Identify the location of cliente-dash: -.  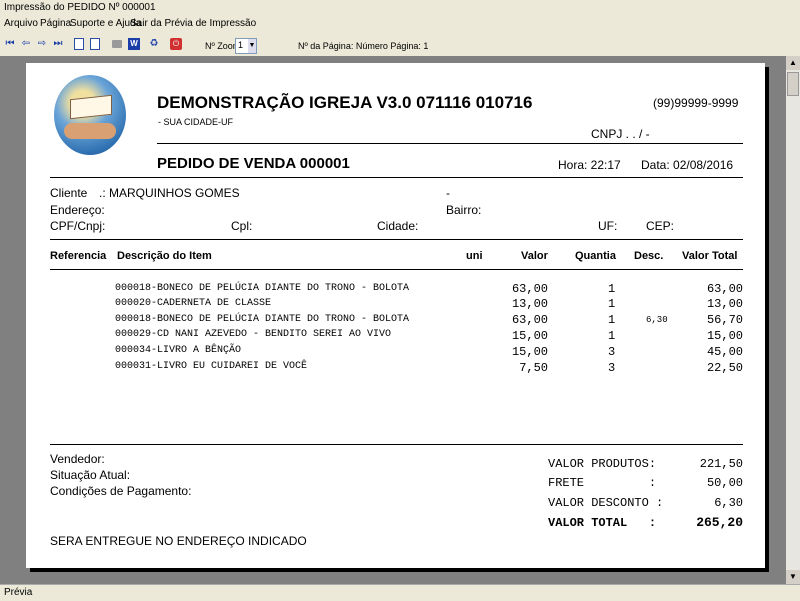
(448, 193).